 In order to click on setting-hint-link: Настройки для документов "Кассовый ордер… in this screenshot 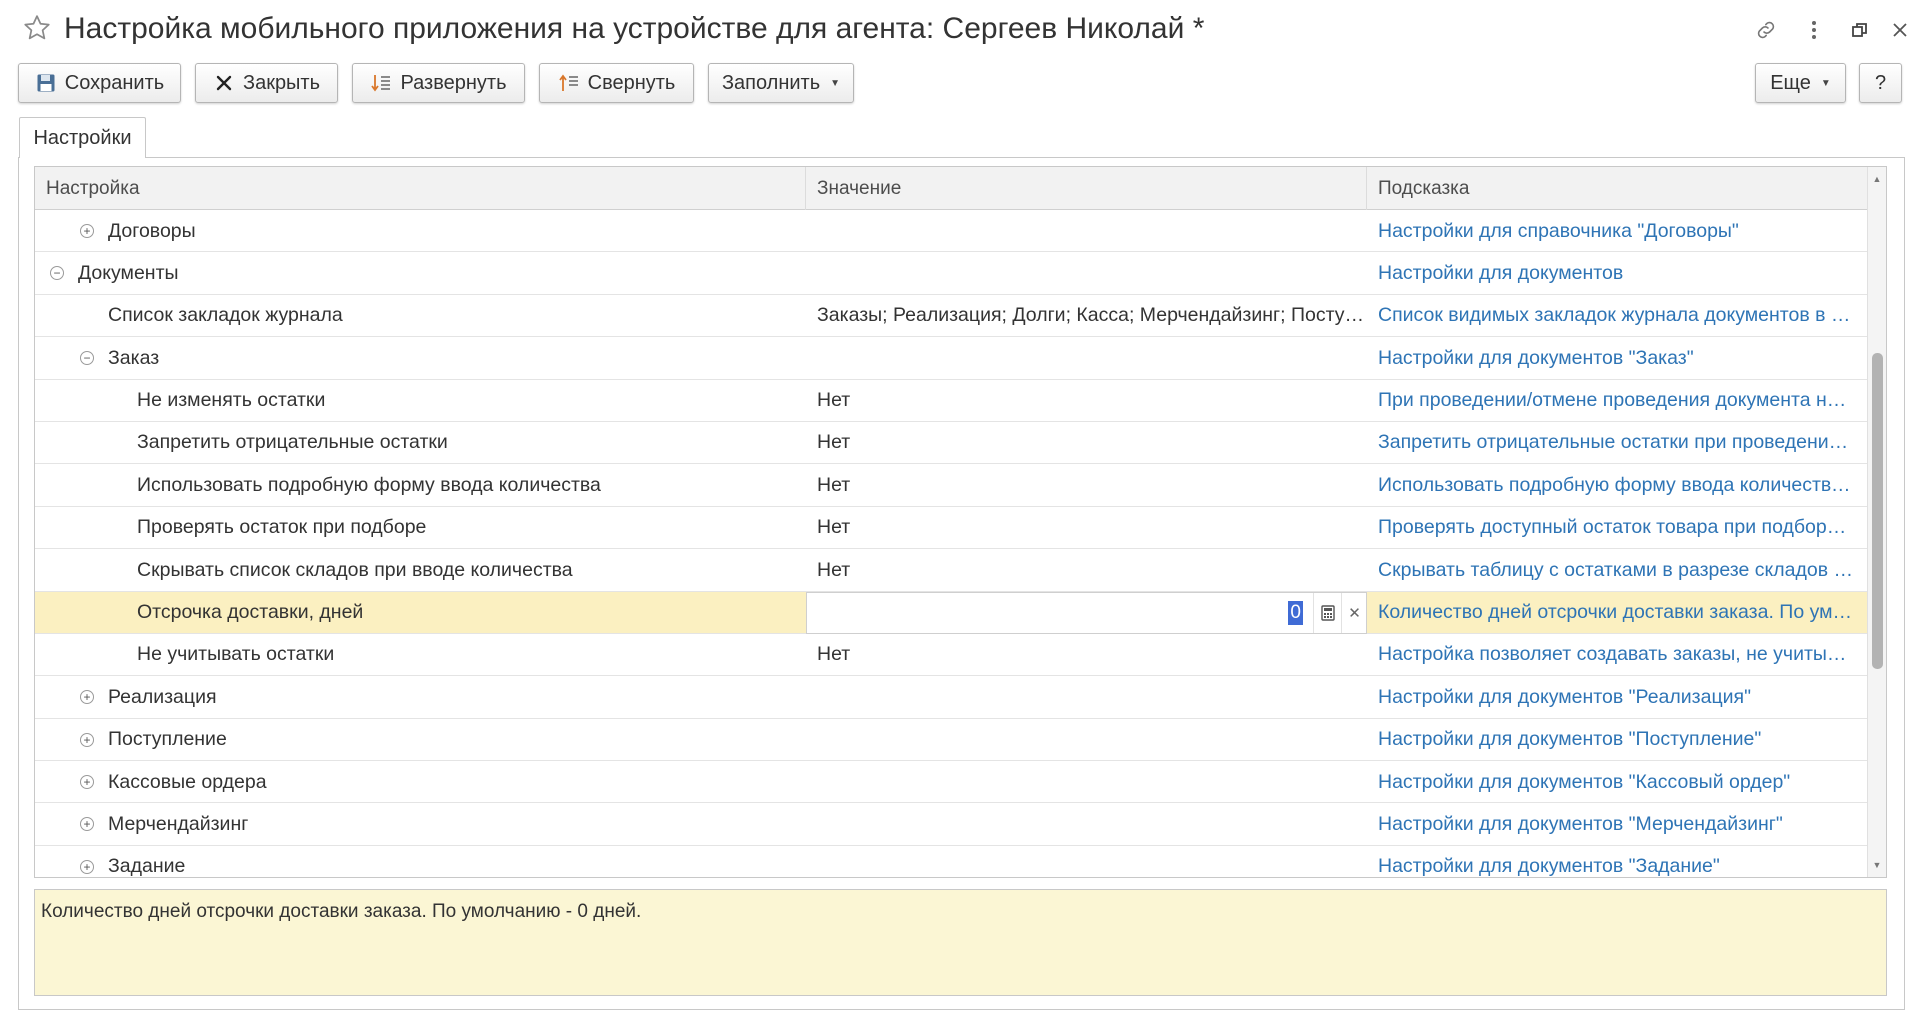, I will do `click(1584, 782)`.